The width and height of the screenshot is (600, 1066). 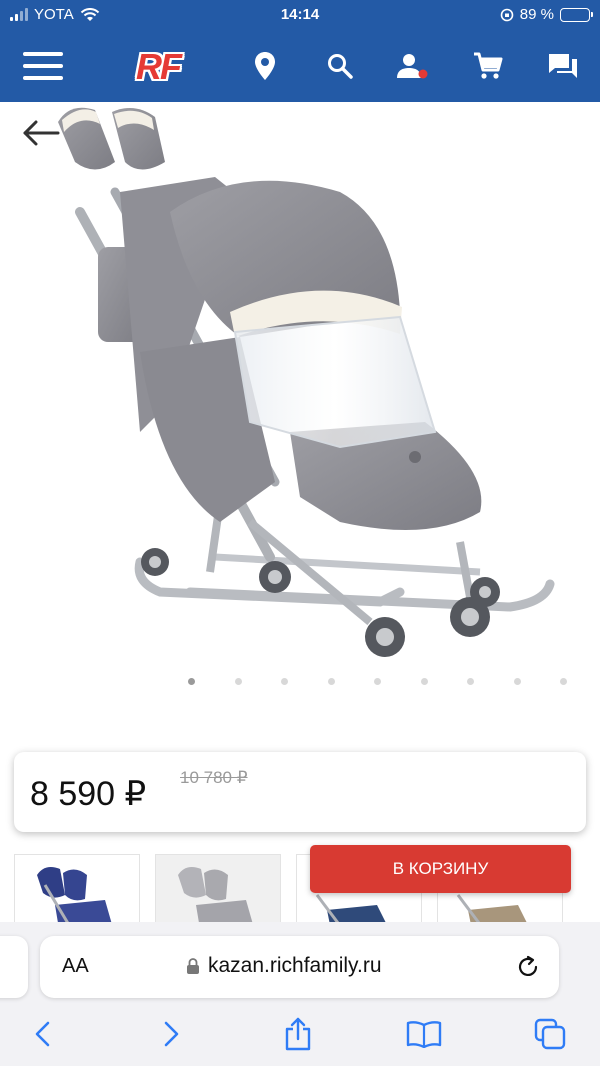 I want to click on lock-icon, so click(x=193, y=966).